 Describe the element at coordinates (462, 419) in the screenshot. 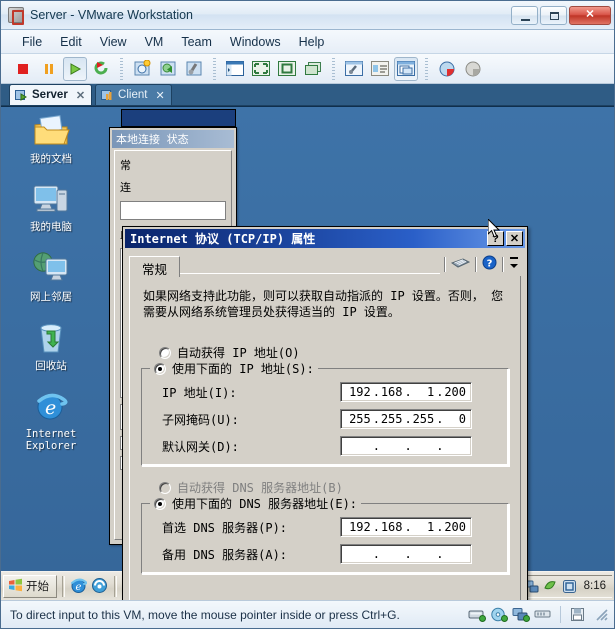

I see `ip-octet-4: 0` at that location.